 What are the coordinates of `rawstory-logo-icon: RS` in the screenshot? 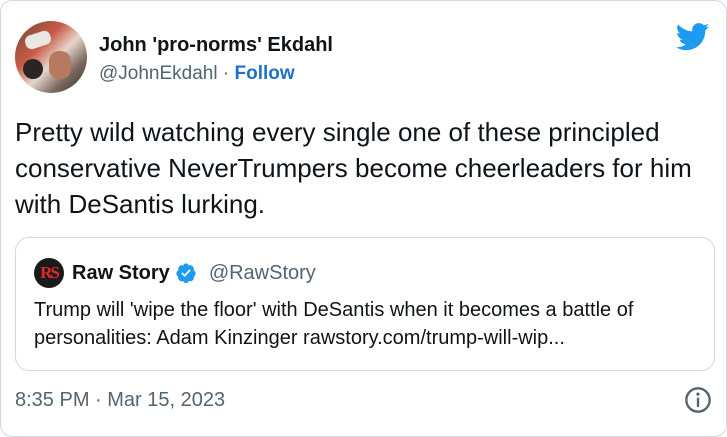 It's located at (49, 273).